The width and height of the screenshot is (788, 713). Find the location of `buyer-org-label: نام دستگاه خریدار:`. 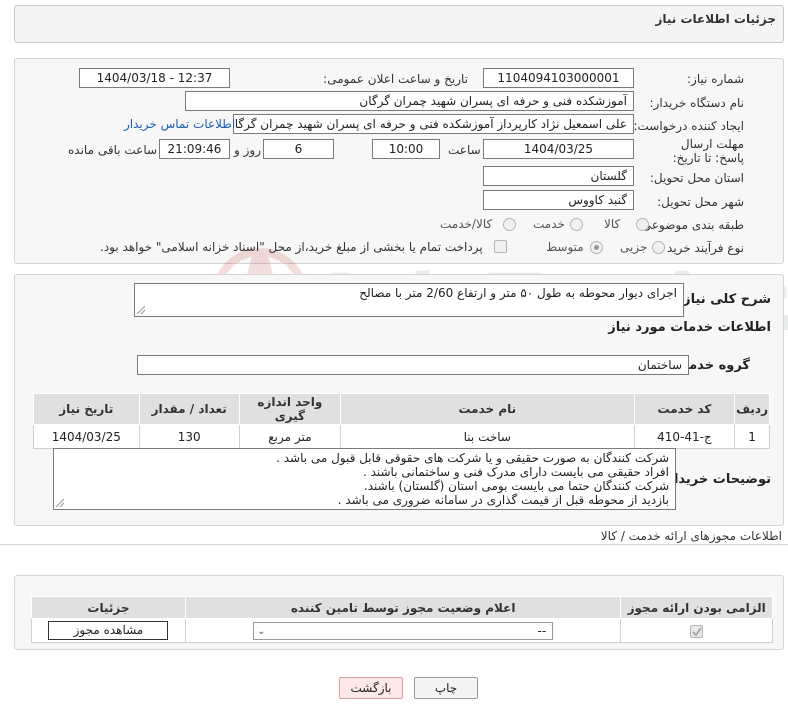

buyer-org-label: نام دستگاه خریدار: is located at coordinates (697, 103).